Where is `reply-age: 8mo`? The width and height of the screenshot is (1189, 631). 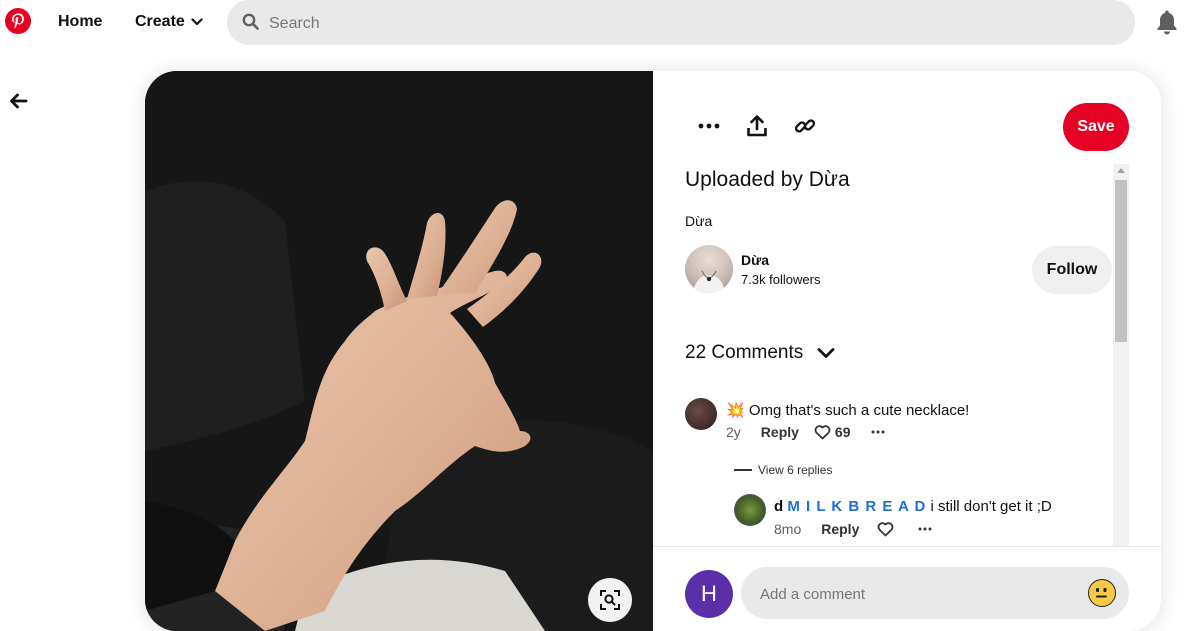
reply-age: 8mo is located at coordinates (788, 529).